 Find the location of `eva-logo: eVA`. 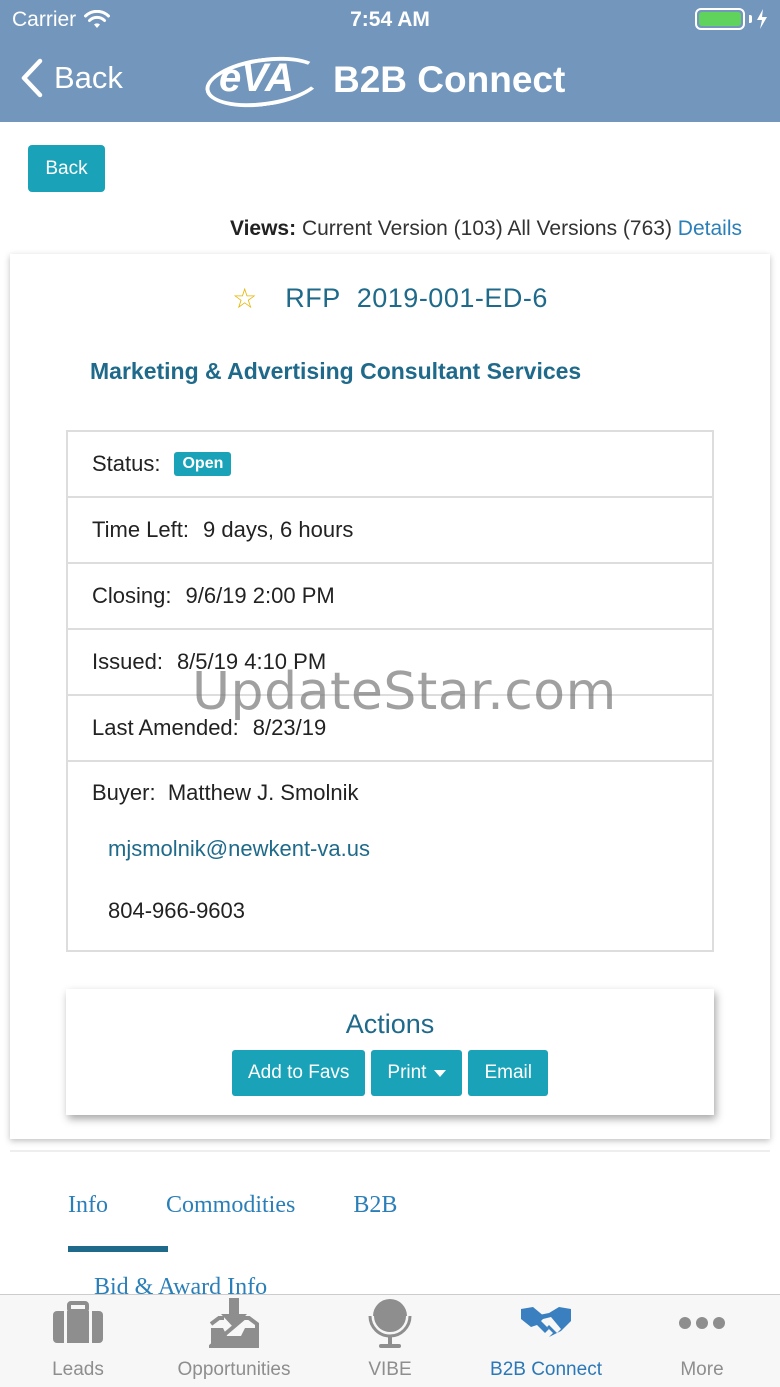

eva-logo: eVA is located at coordinates (264, 82).